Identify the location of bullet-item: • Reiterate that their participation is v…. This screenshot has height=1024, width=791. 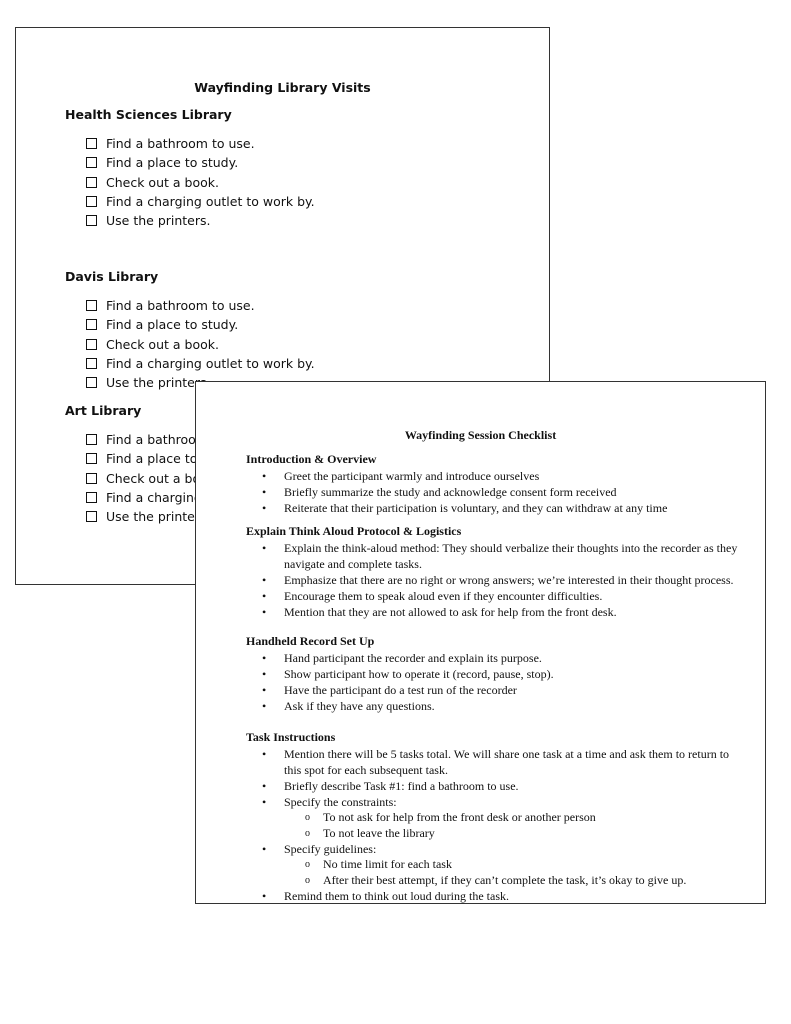
(495, 508).